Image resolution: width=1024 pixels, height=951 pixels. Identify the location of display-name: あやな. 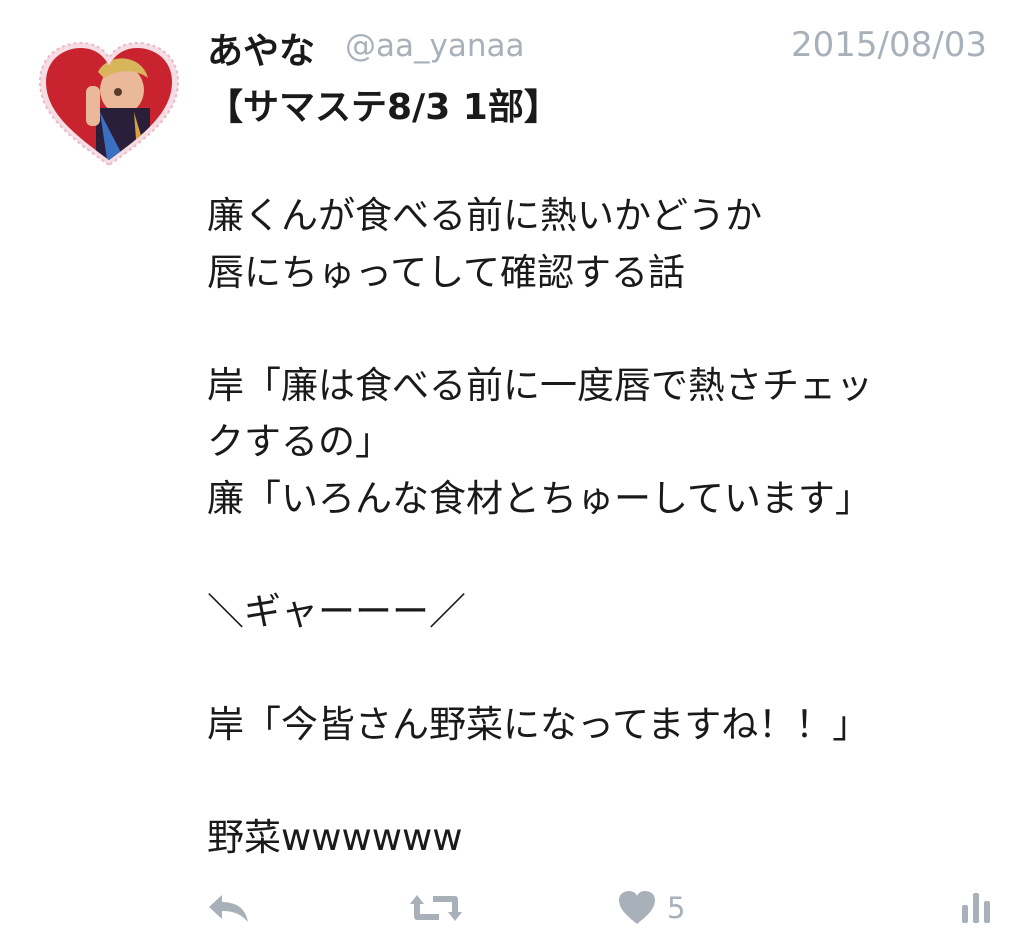
(261, 48).